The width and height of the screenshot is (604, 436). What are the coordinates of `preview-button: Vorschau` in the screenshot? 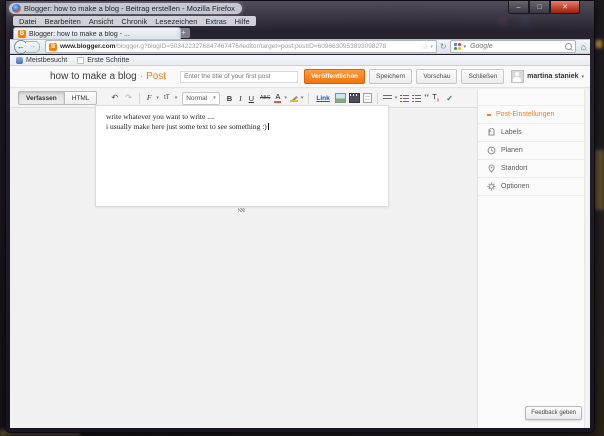 It's located at (437, 76).